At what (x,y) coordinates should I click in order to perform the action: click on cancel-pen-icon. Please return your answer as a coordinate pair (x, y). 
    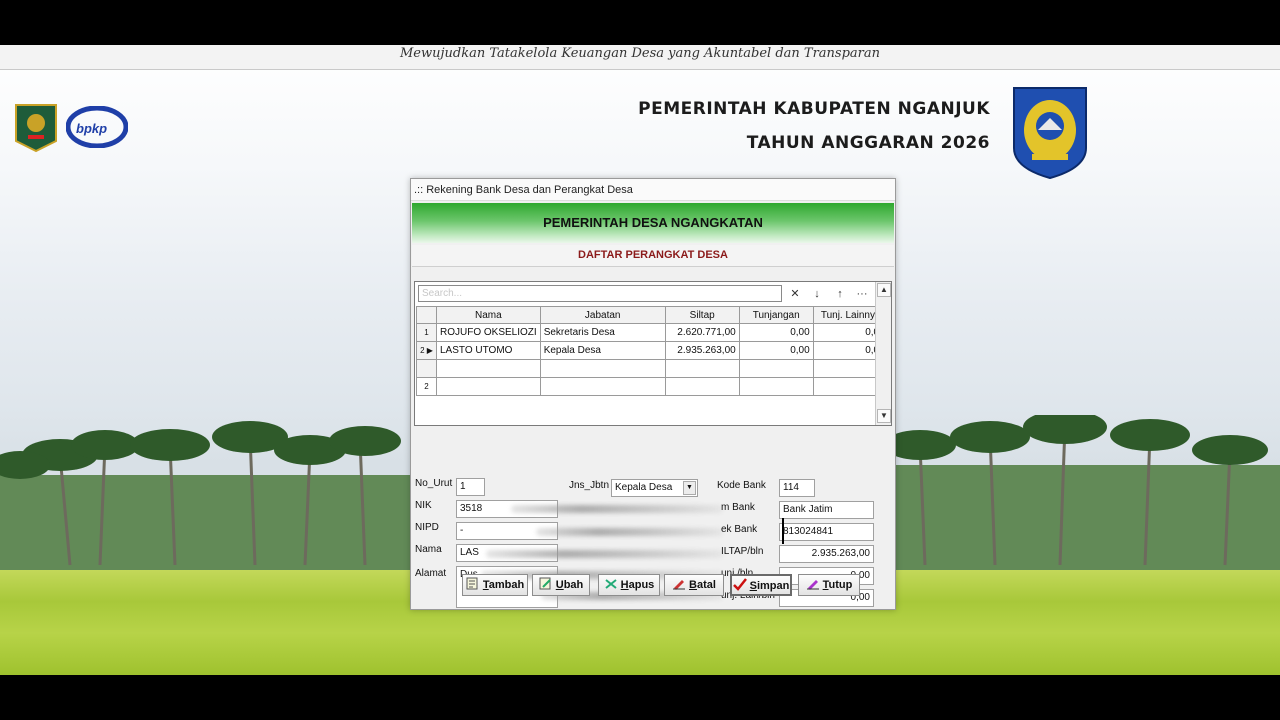
    Looking at the image, I should click on (679, 585).